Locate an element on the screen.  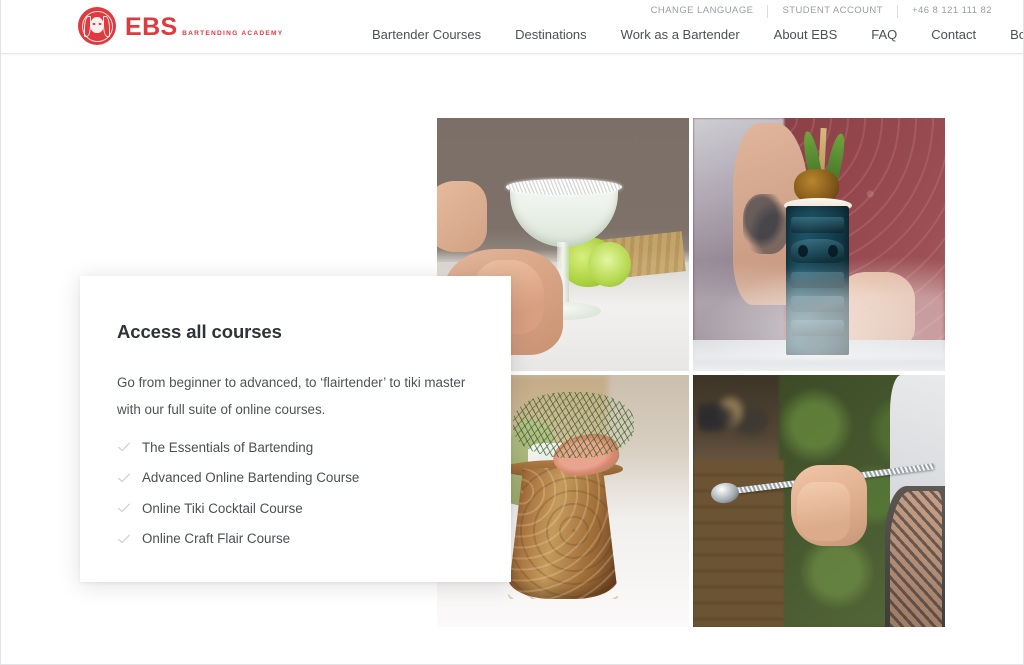
course-list-item-advanced-online: Advanced Online Bartending Course is located at coordinates (295, 478).